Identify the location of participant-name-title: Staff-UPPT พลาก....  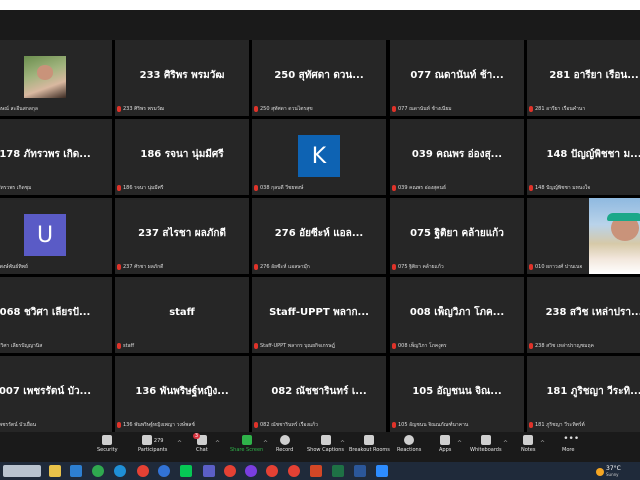
(319, 312).